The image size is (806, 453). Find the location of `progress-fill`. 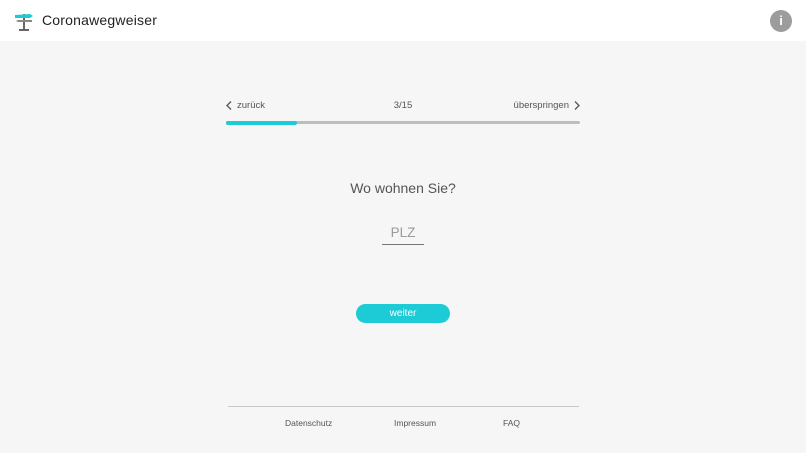

progress-fill is located at coordinates (261, 122).